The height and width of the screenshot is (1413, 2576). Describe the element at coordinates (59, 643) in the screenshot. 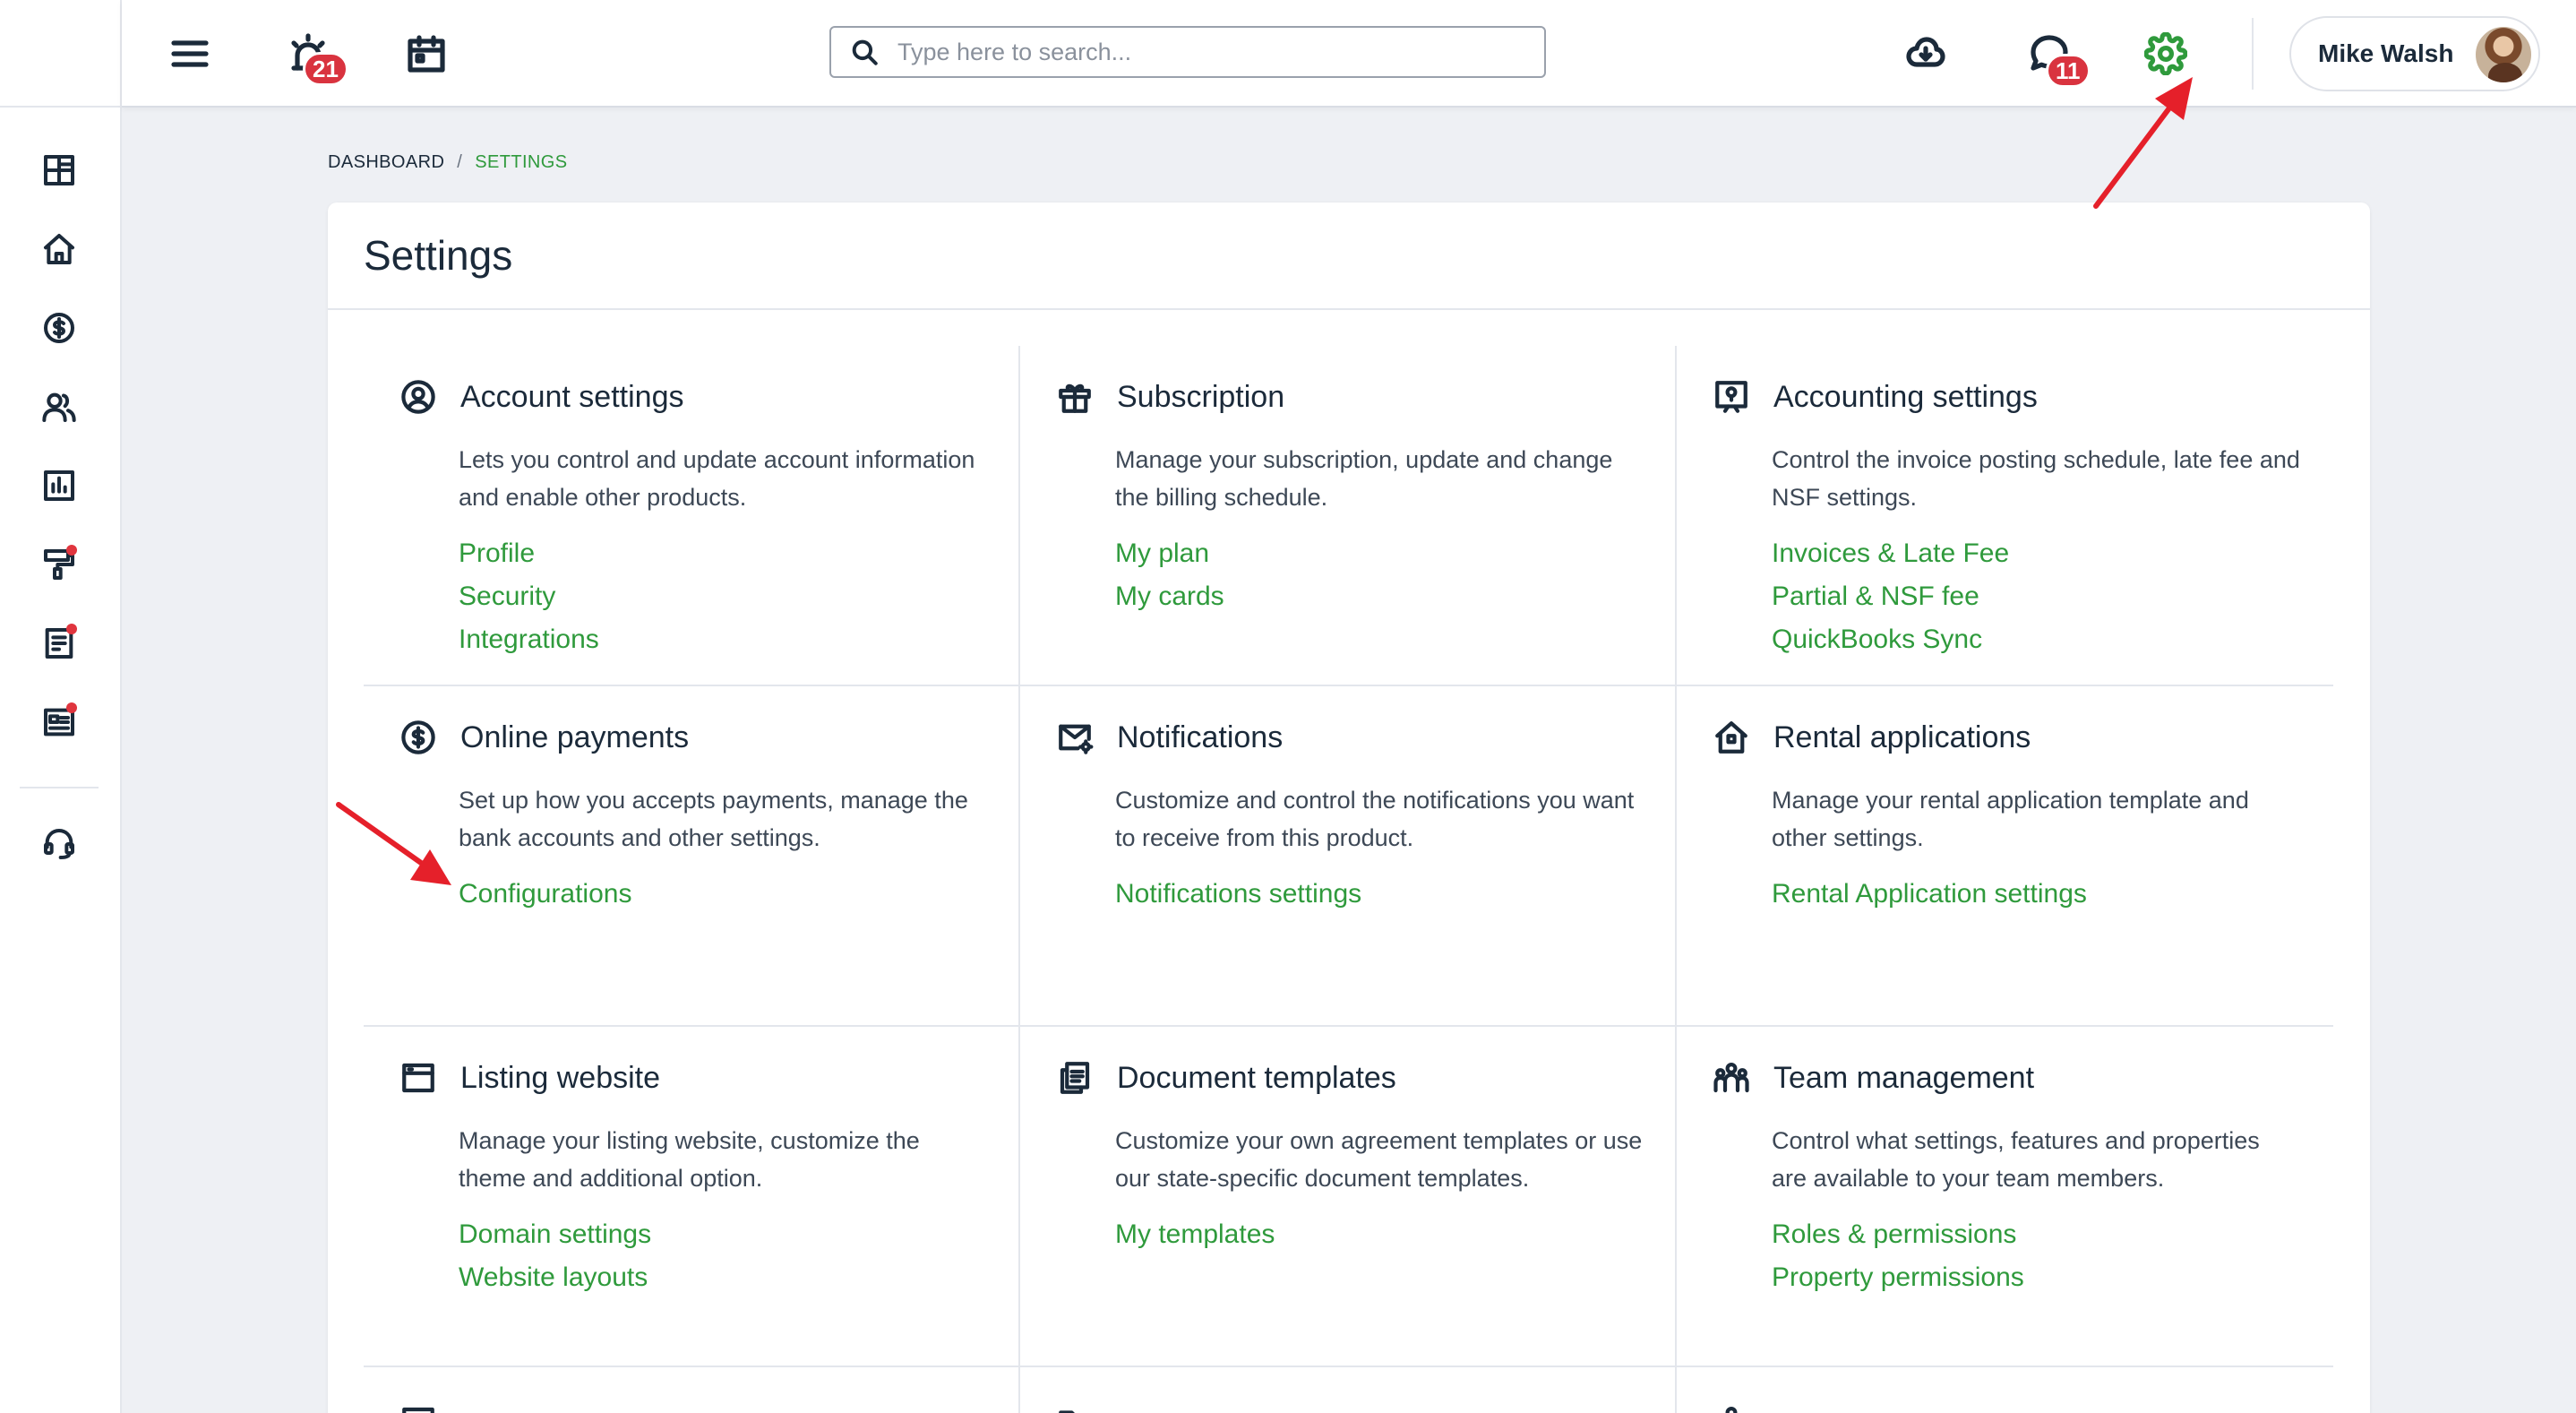

I see `sidebar-documents-icon` at that location.